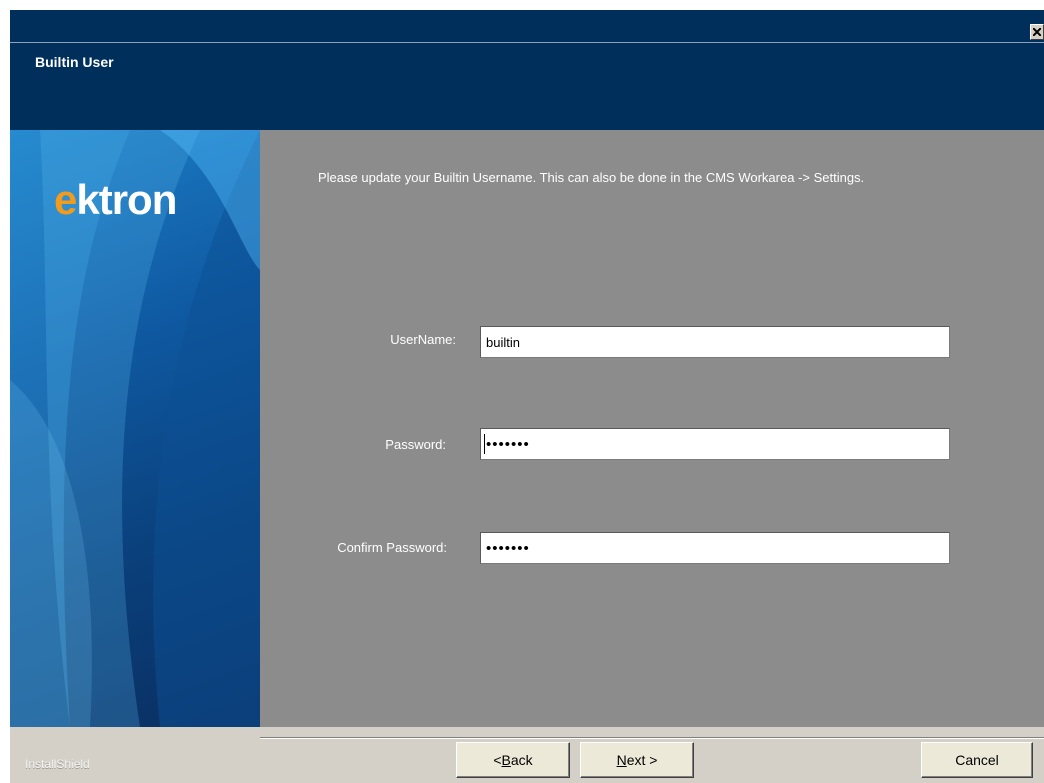  Describe the element at coordinates (74, 62) in the screenshot. I see `dialog-title: Builtin User` at that location.